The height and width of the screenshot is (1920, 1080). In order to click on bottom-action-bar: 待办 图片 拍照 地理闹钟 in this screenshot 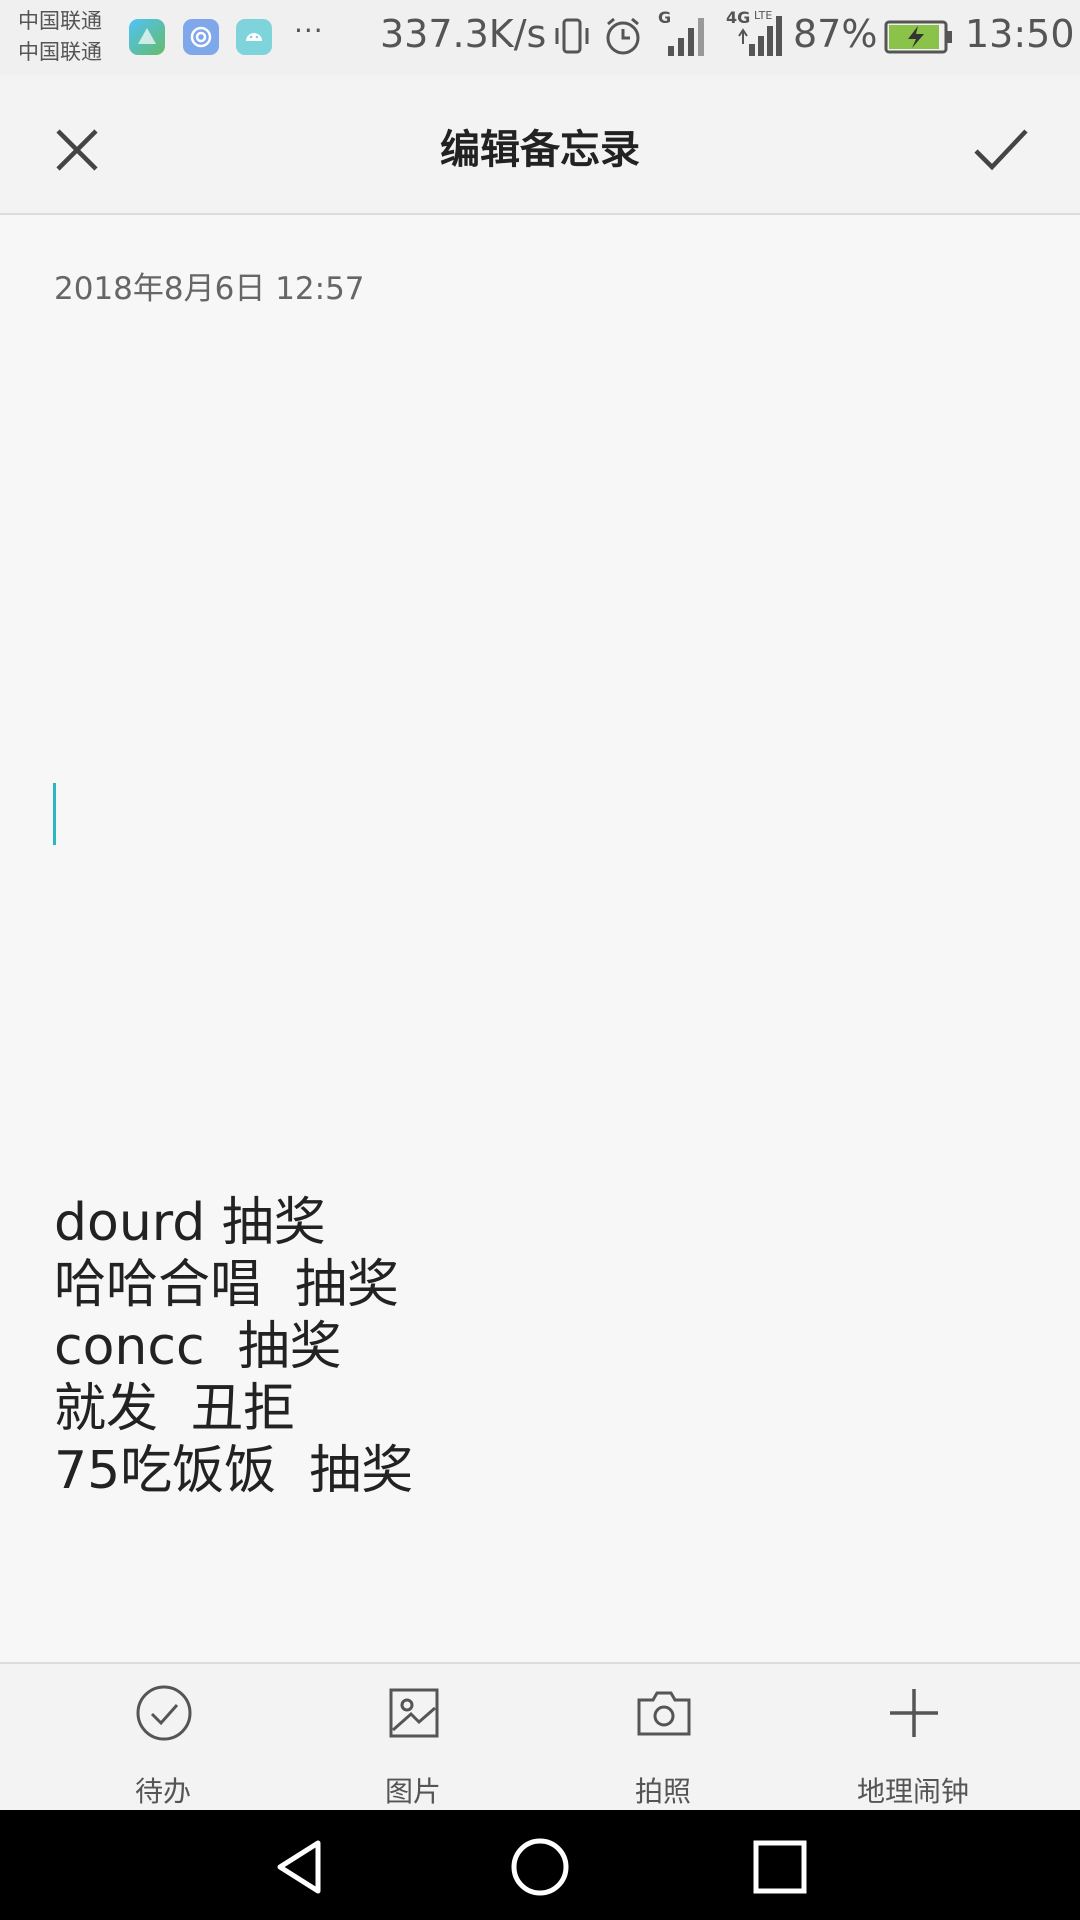, I will do `click(540, 1736)`.